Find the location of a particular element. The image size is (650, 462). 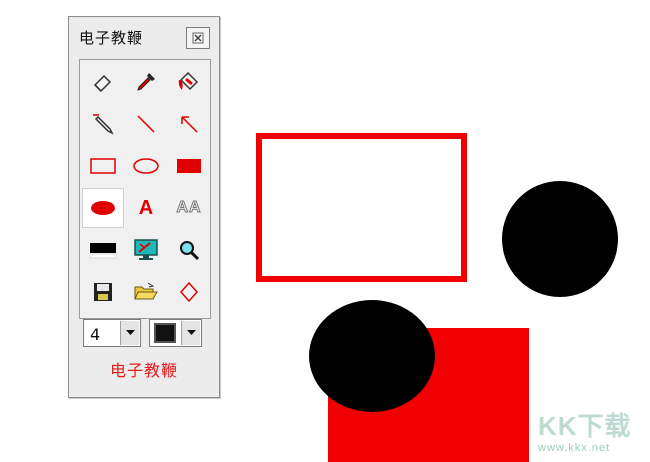

arrow-tool is located at coordinates (189, 124).